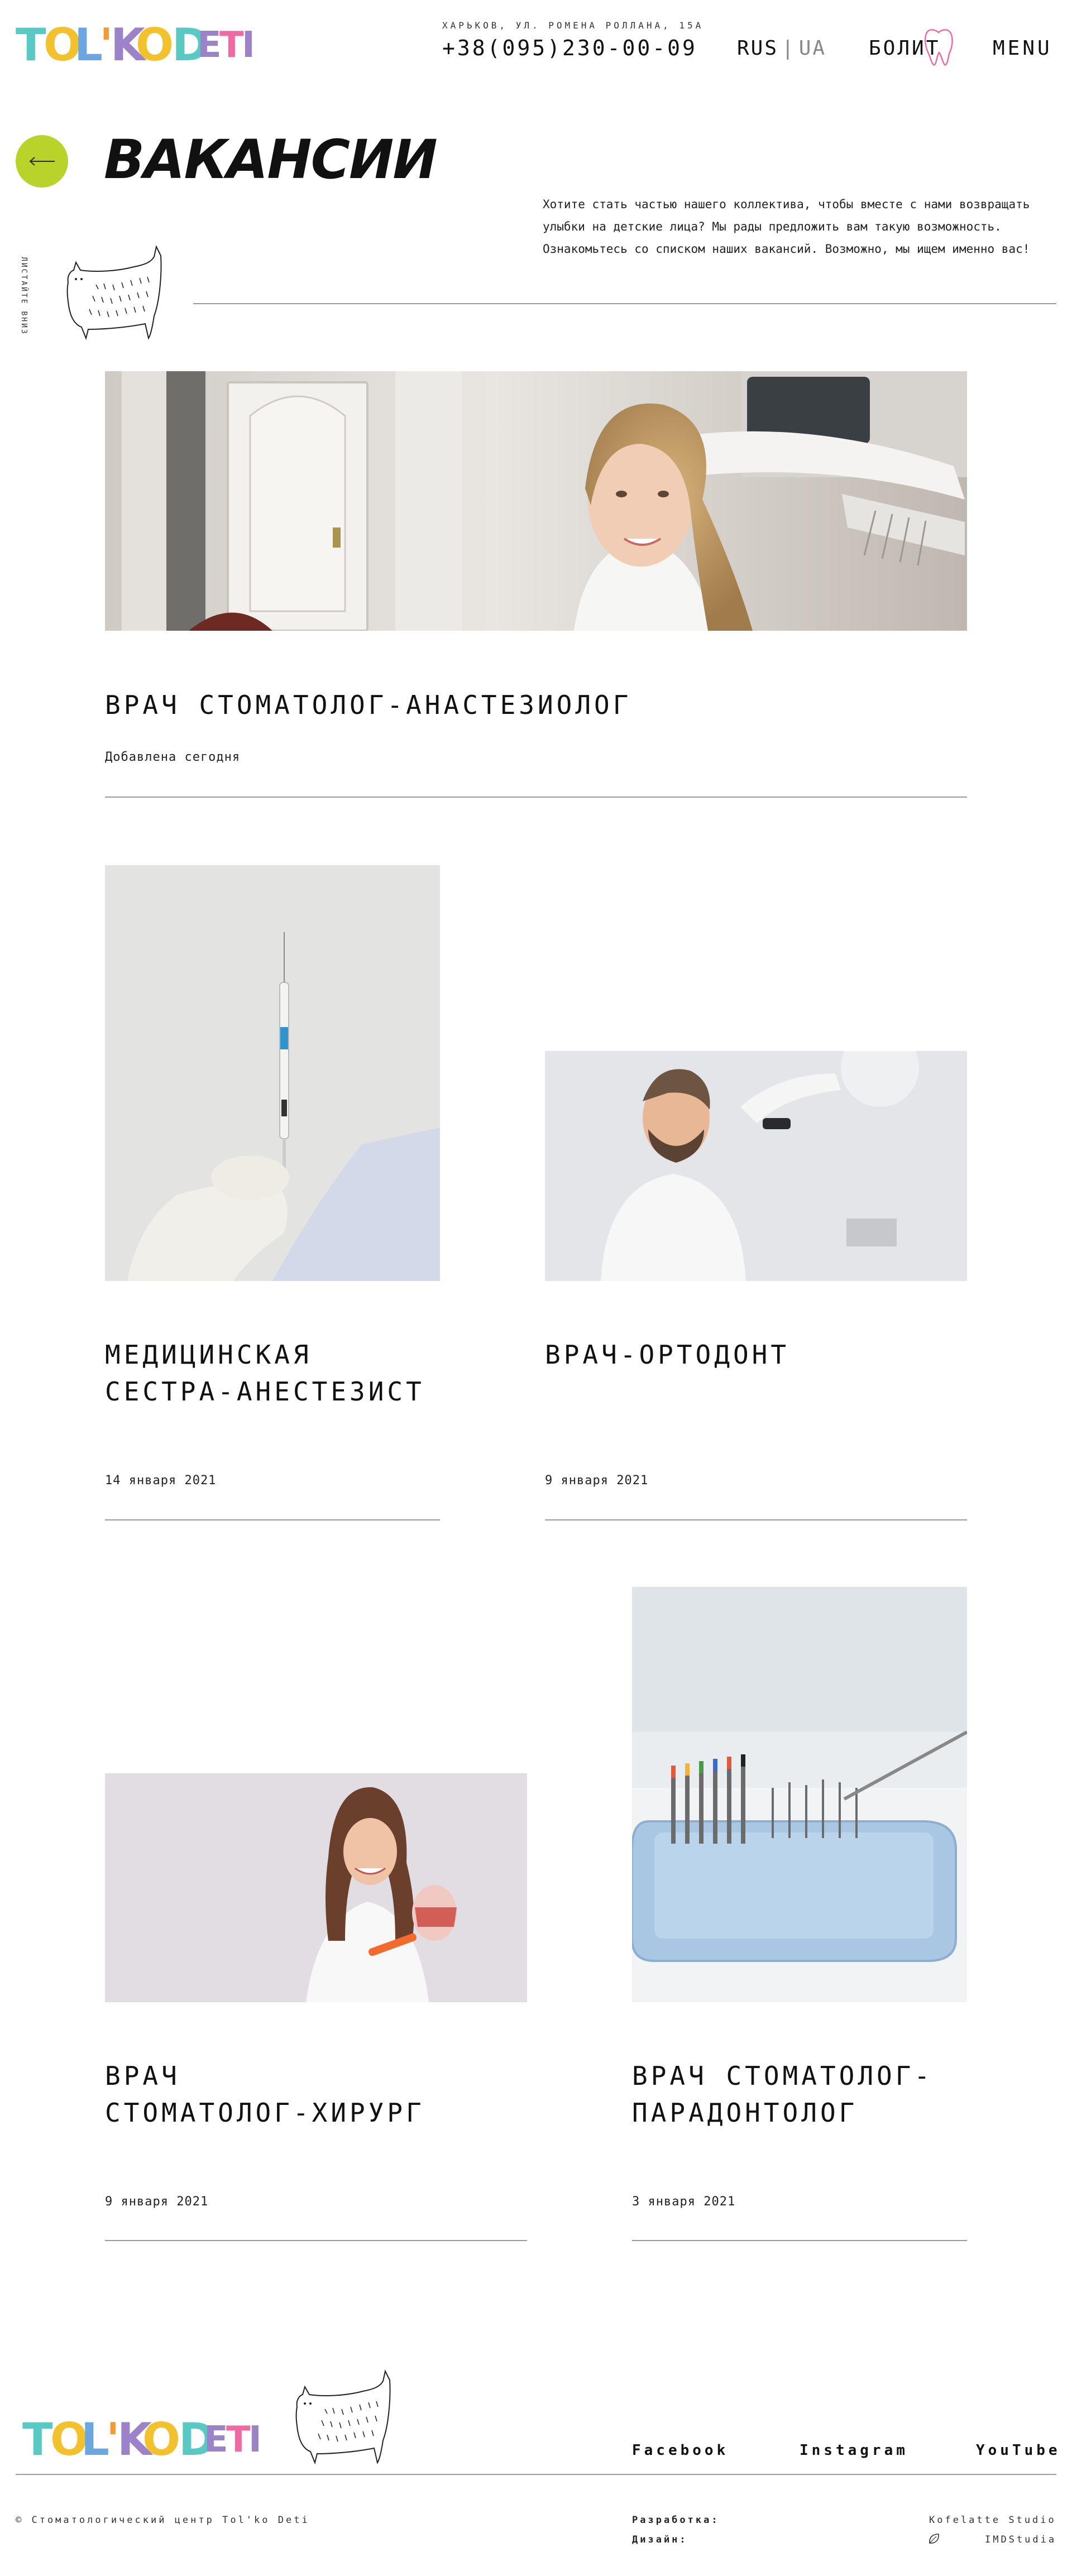 The height and width of the screenshot is (2576, 1072). Describe the element at coordinates (1021, 2539) in the screenshot. I see `footer-design-studio-link: IMDStudia` at that location.